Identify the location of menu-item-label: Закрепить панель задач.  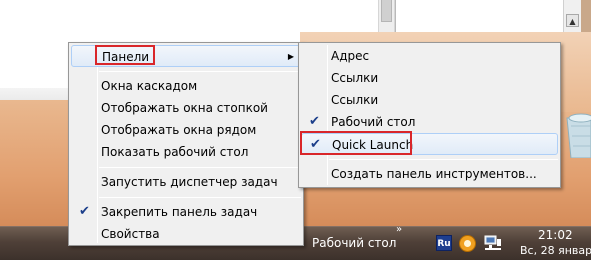
(179, 212).